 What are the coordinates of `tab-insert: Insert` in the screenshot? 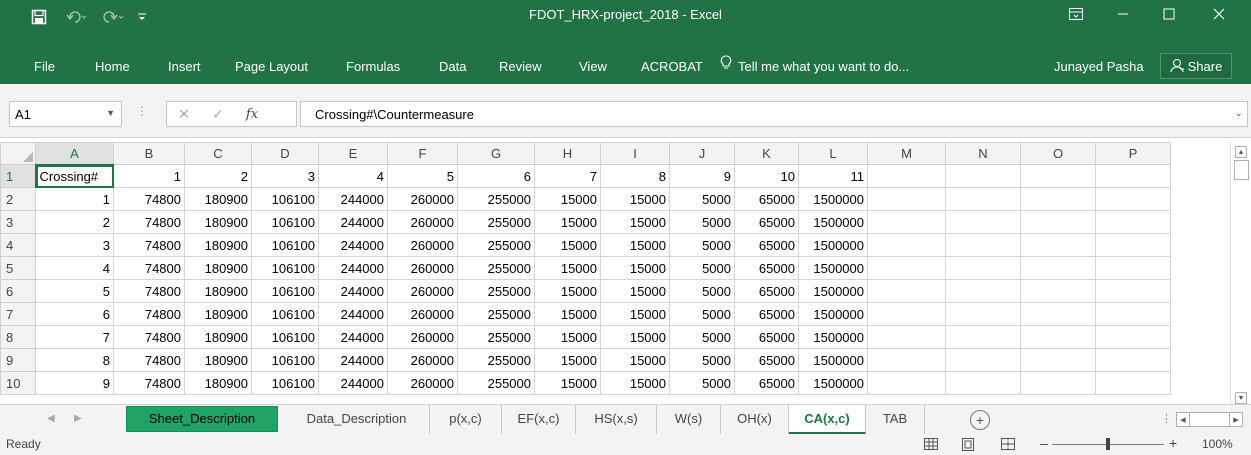 It's located at (184, 67).